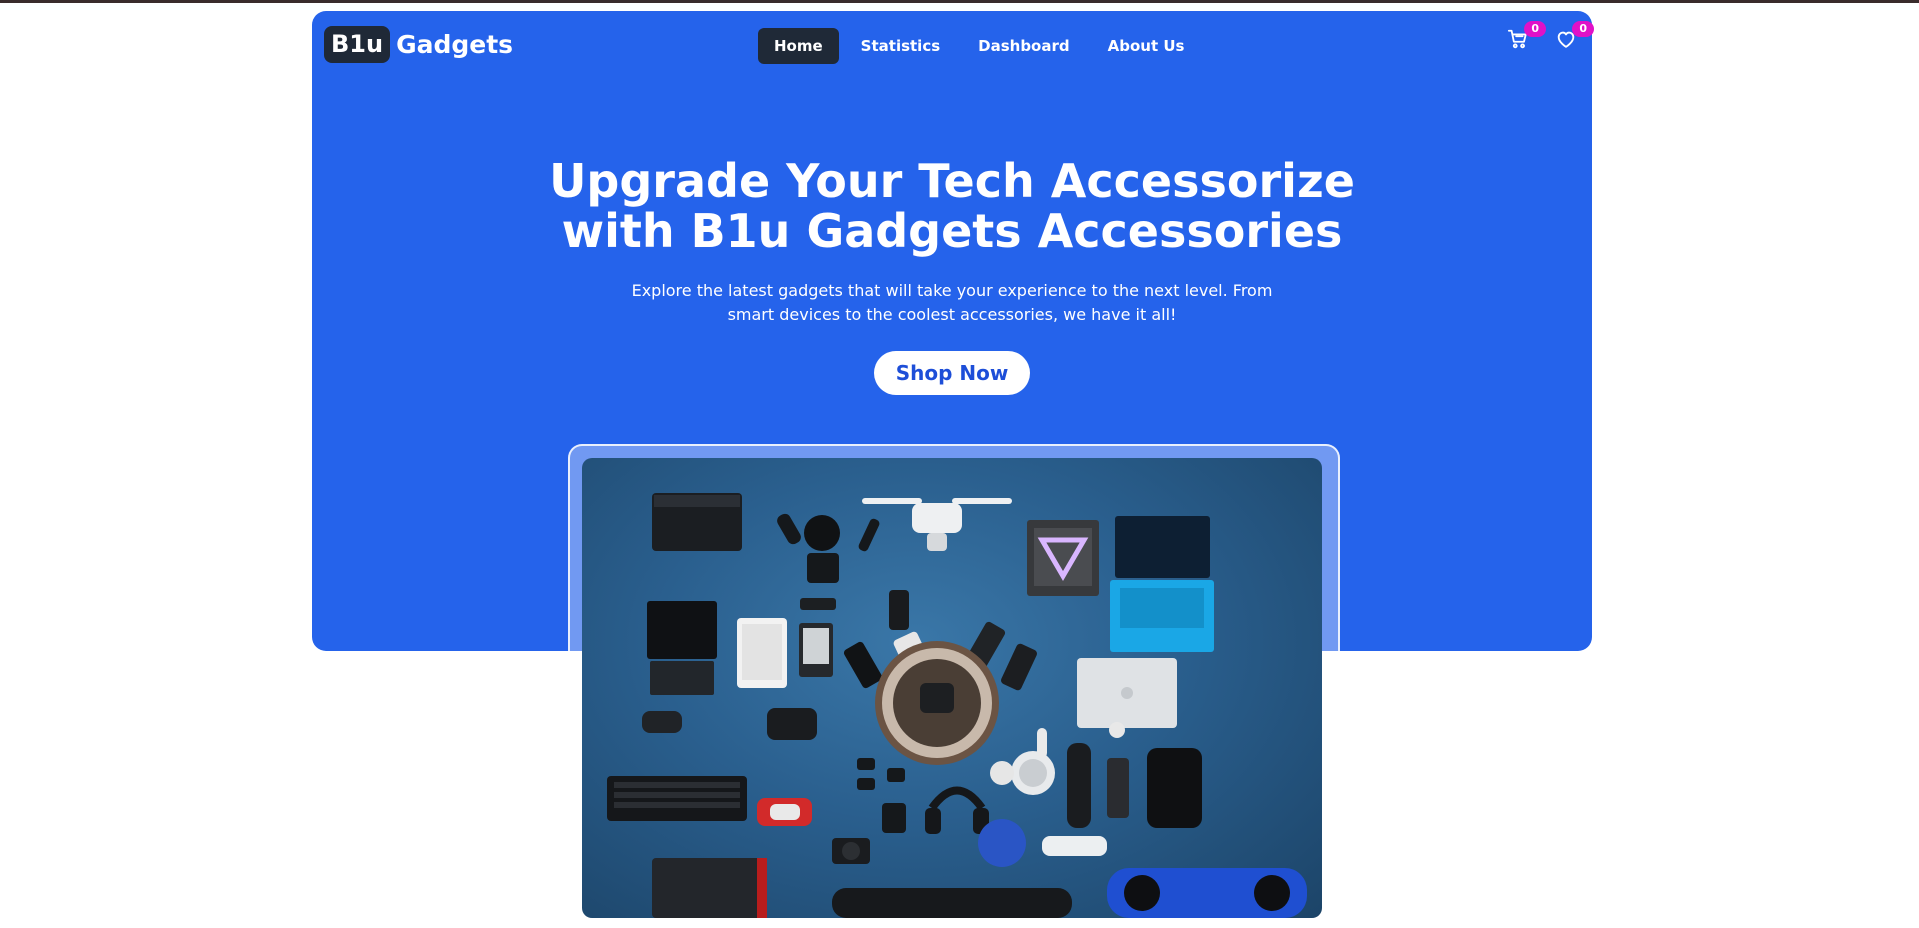 This screenshot has width=1919, height=928. Describe the element at coordinates (357, 44) in the screenshot. I see `logo-mark: B1u` at that location.